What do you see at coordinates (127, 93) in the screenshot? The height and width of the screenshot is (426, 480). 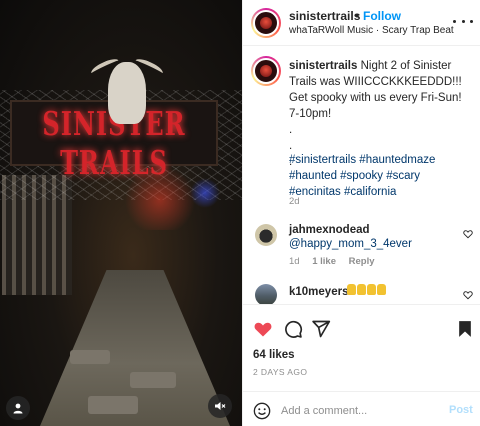 I see `animal-skull` at bounding box center [127, 93].